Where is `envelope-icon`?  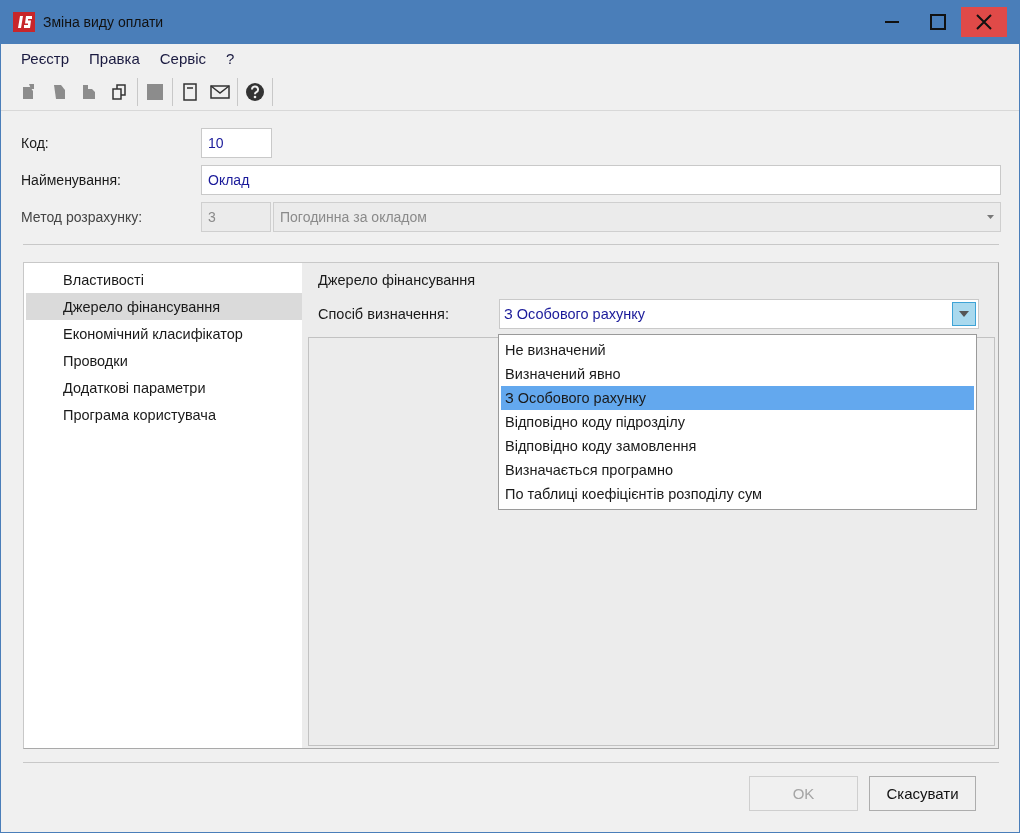
envelope-icon is located at coordinates (220, 92).